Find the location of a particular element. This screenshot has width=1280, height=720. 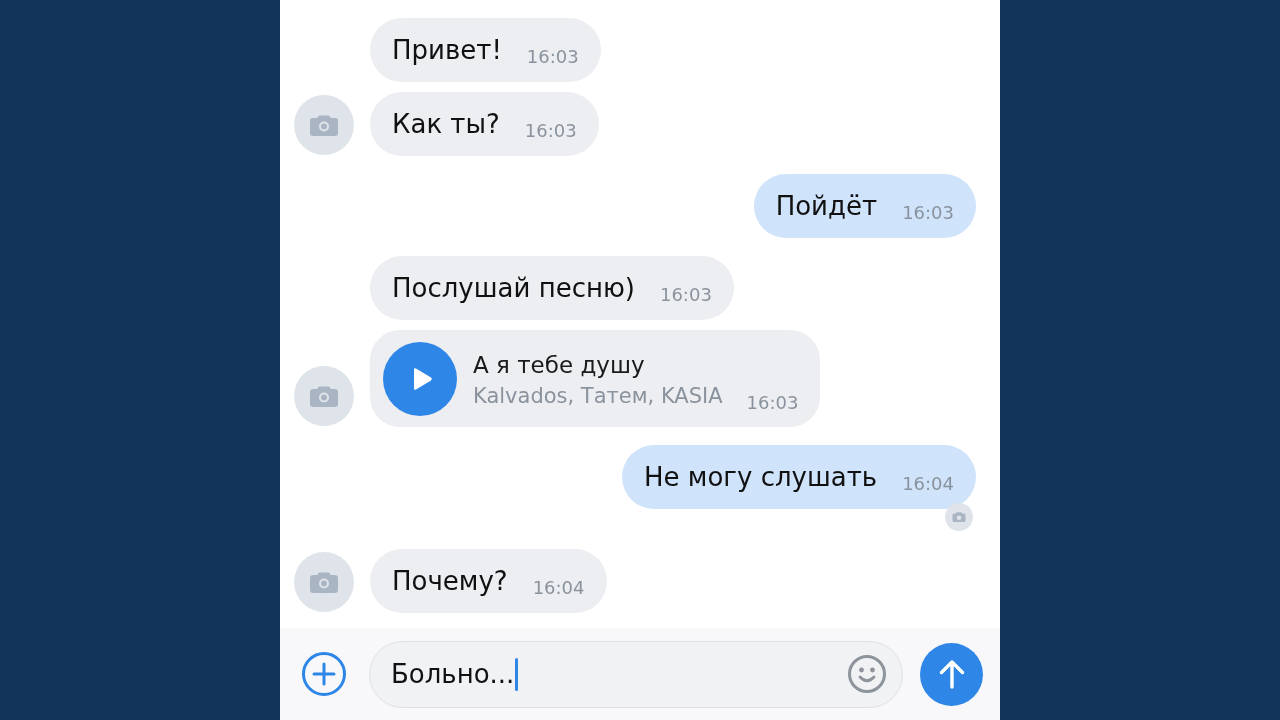

plus-circle-icon is located at coordinates (324, 674).